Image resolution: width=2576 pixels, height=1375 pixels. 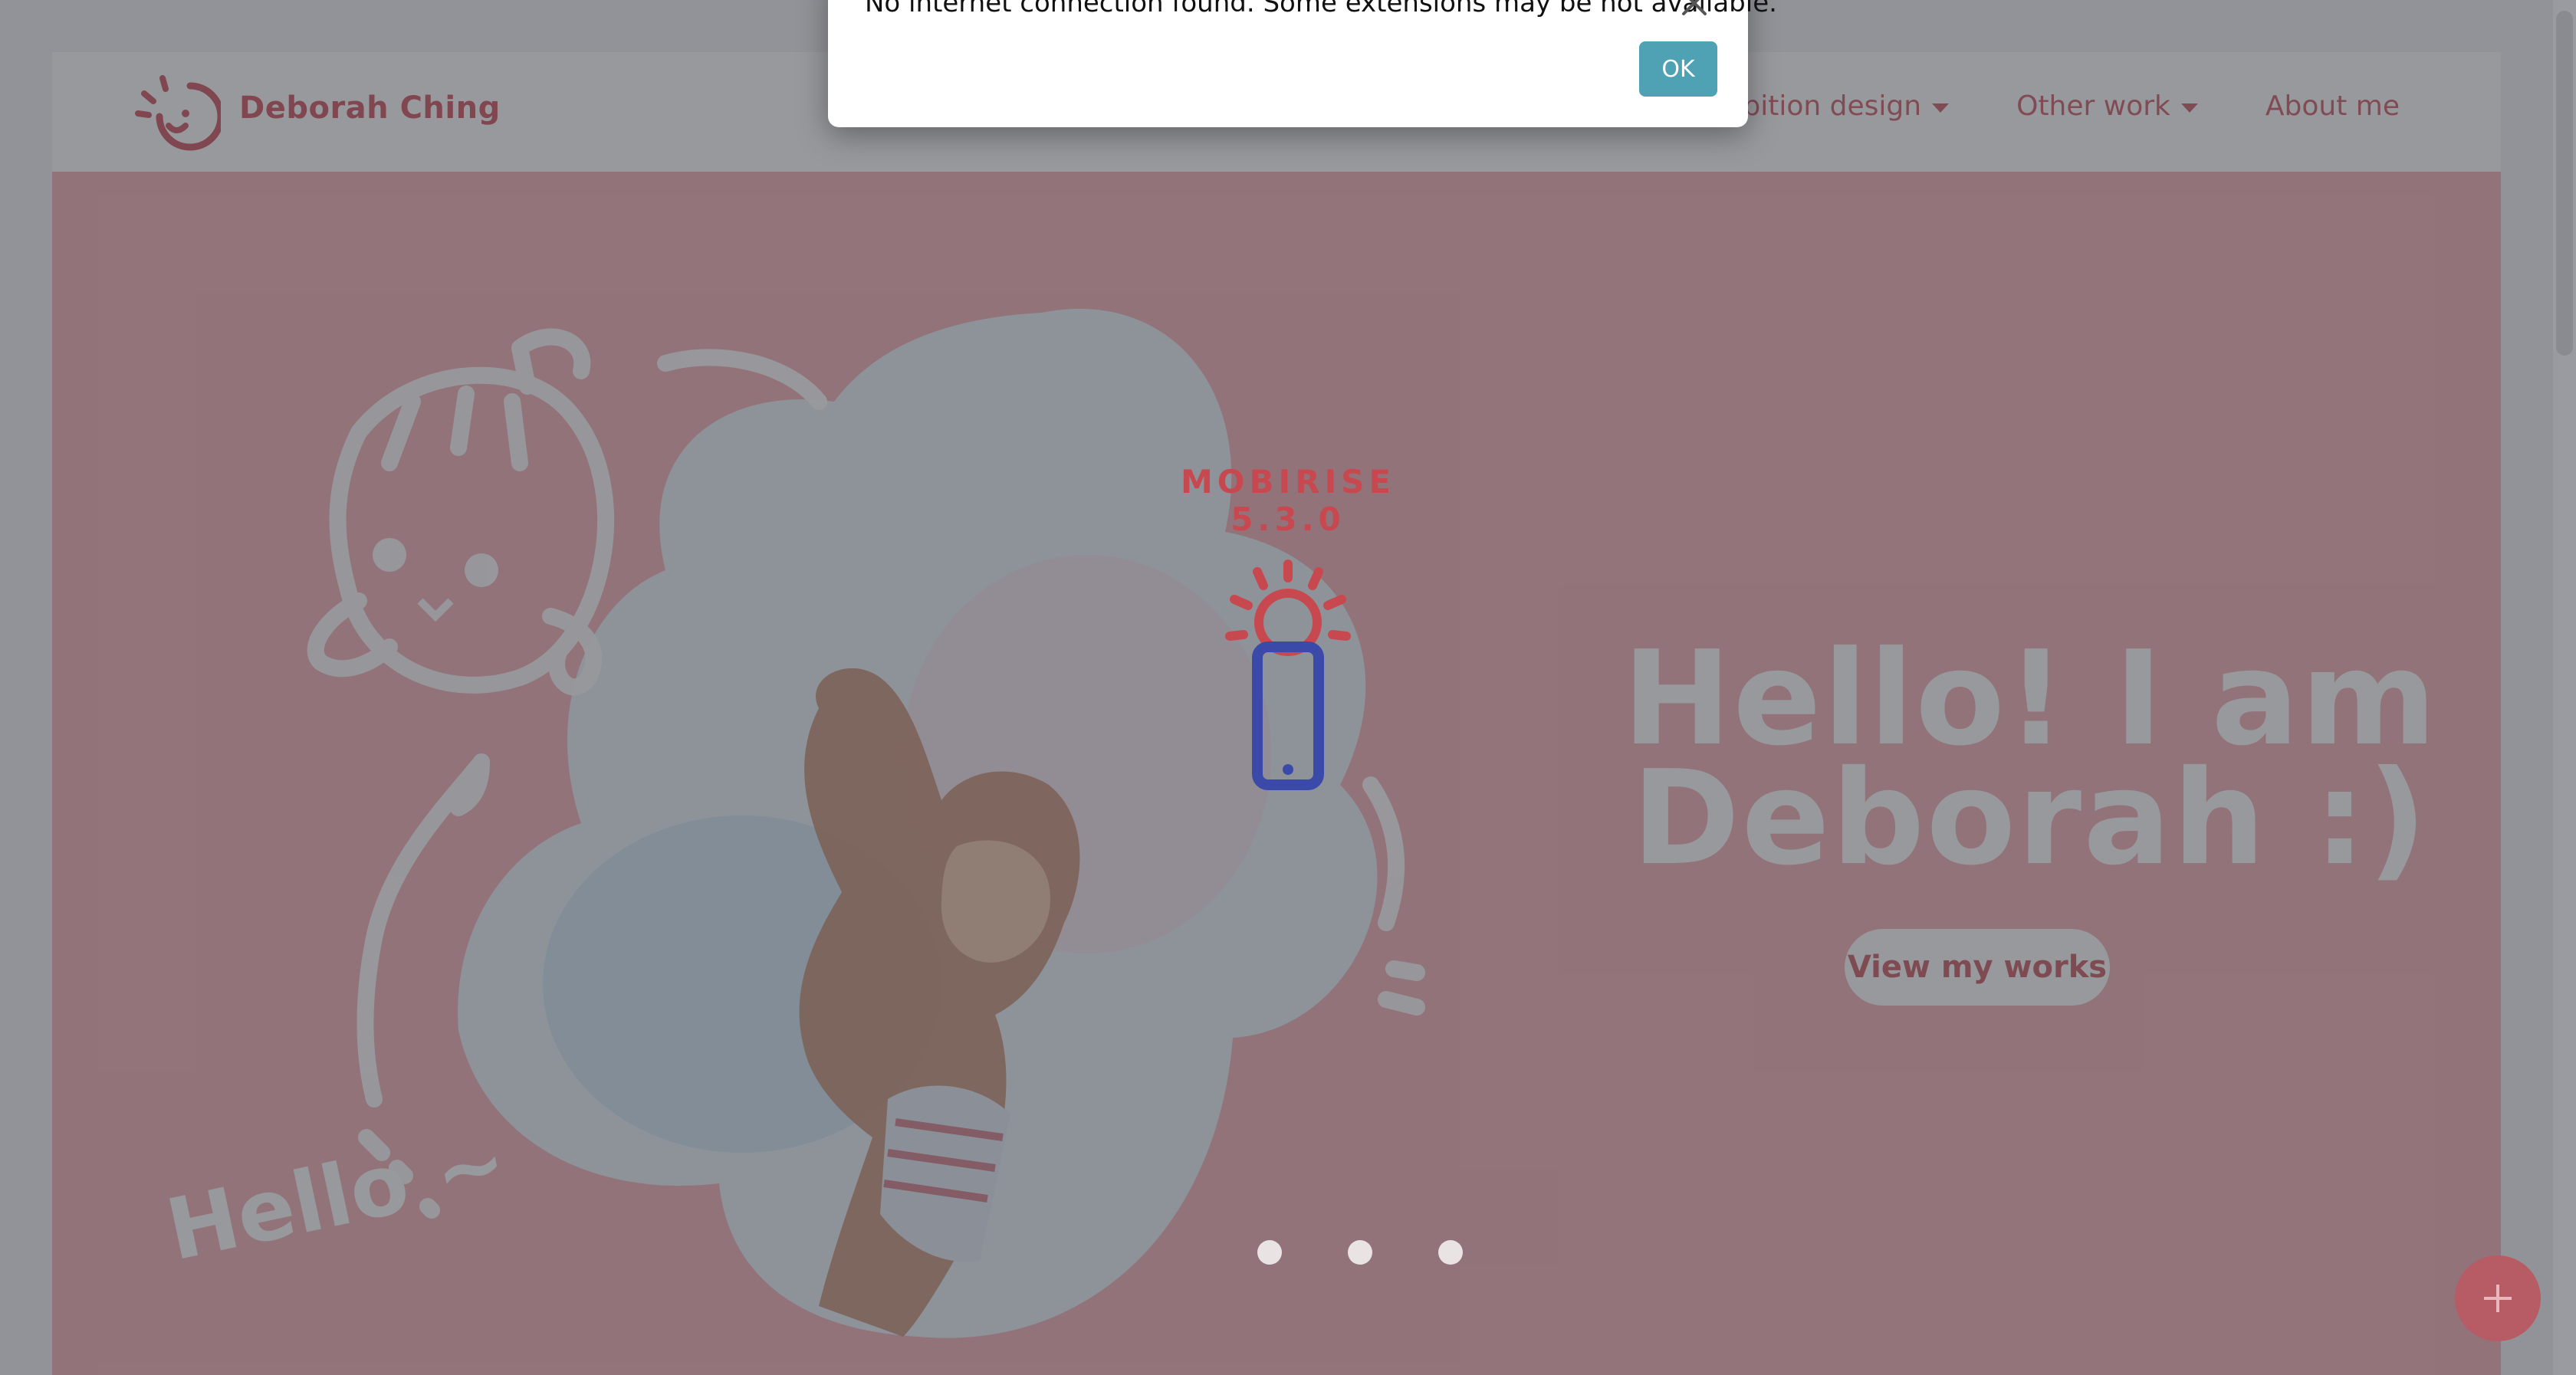 What do you see at coordinates (1695, 9) in the screenshot?
I see `close-icon` at bounding box center [1695, 9].